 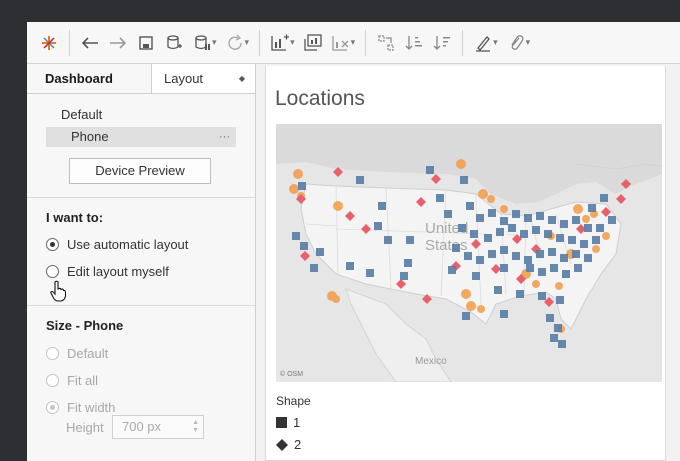 I want to click on legend-item: 2, so click(x=288, y=444).